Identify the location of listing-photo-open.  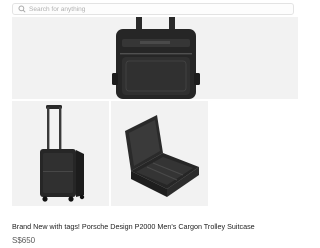
(159, 153).